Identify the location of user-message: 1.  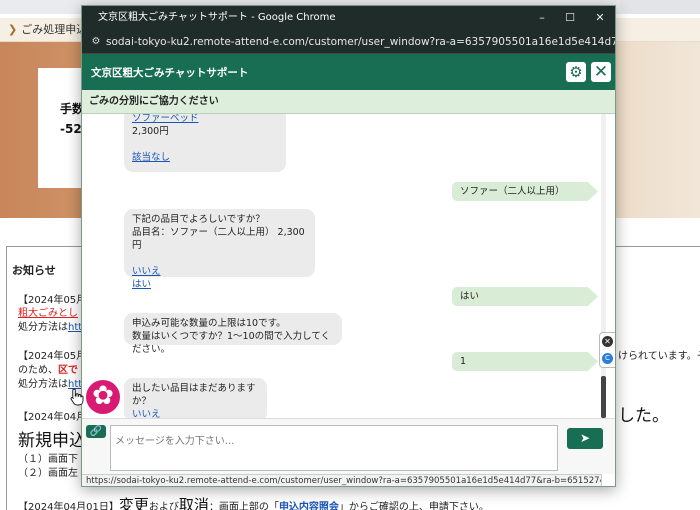
(525, 361).